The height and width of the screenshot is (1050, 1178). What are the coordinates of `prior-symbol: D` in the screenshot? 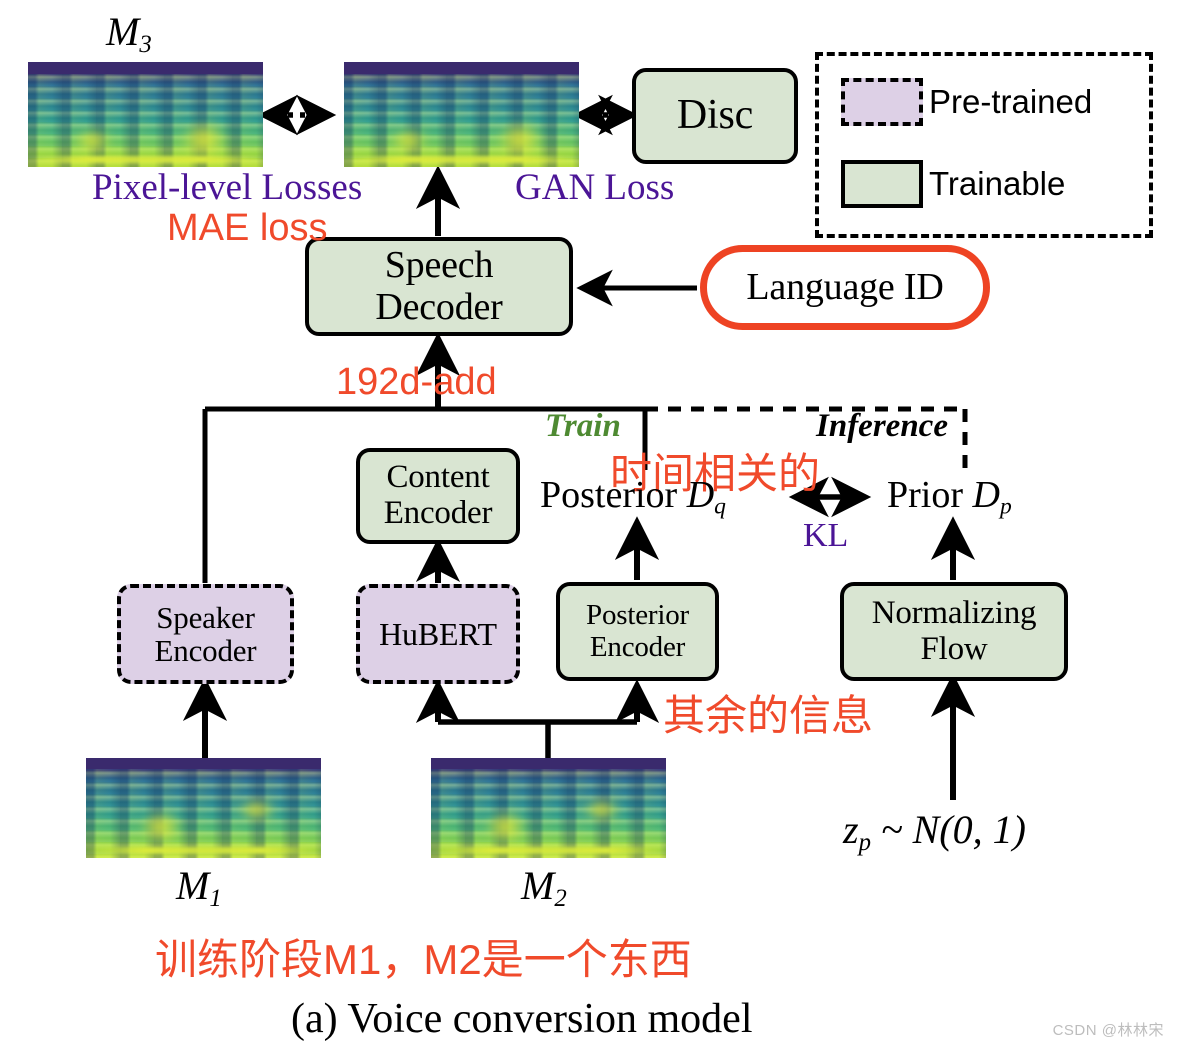 It's located at (986, 495).